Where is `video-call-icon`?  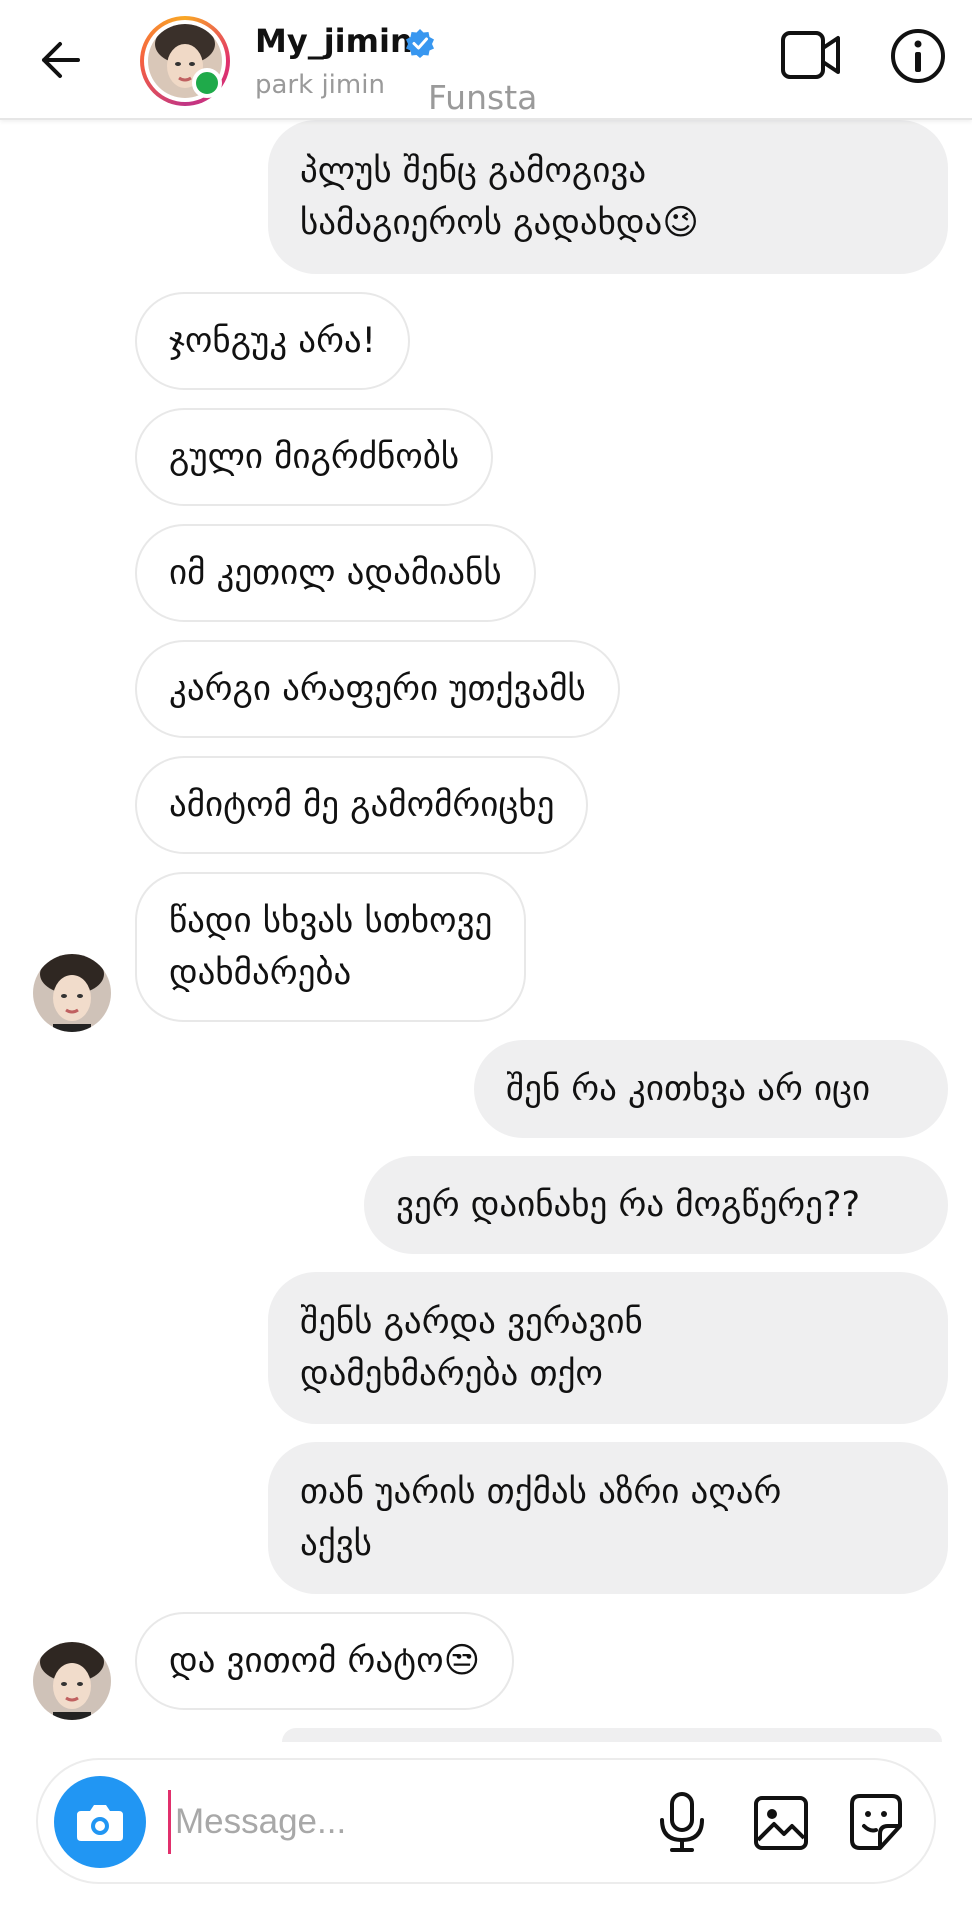 video-call-icon is located at coordinates (810, 55).